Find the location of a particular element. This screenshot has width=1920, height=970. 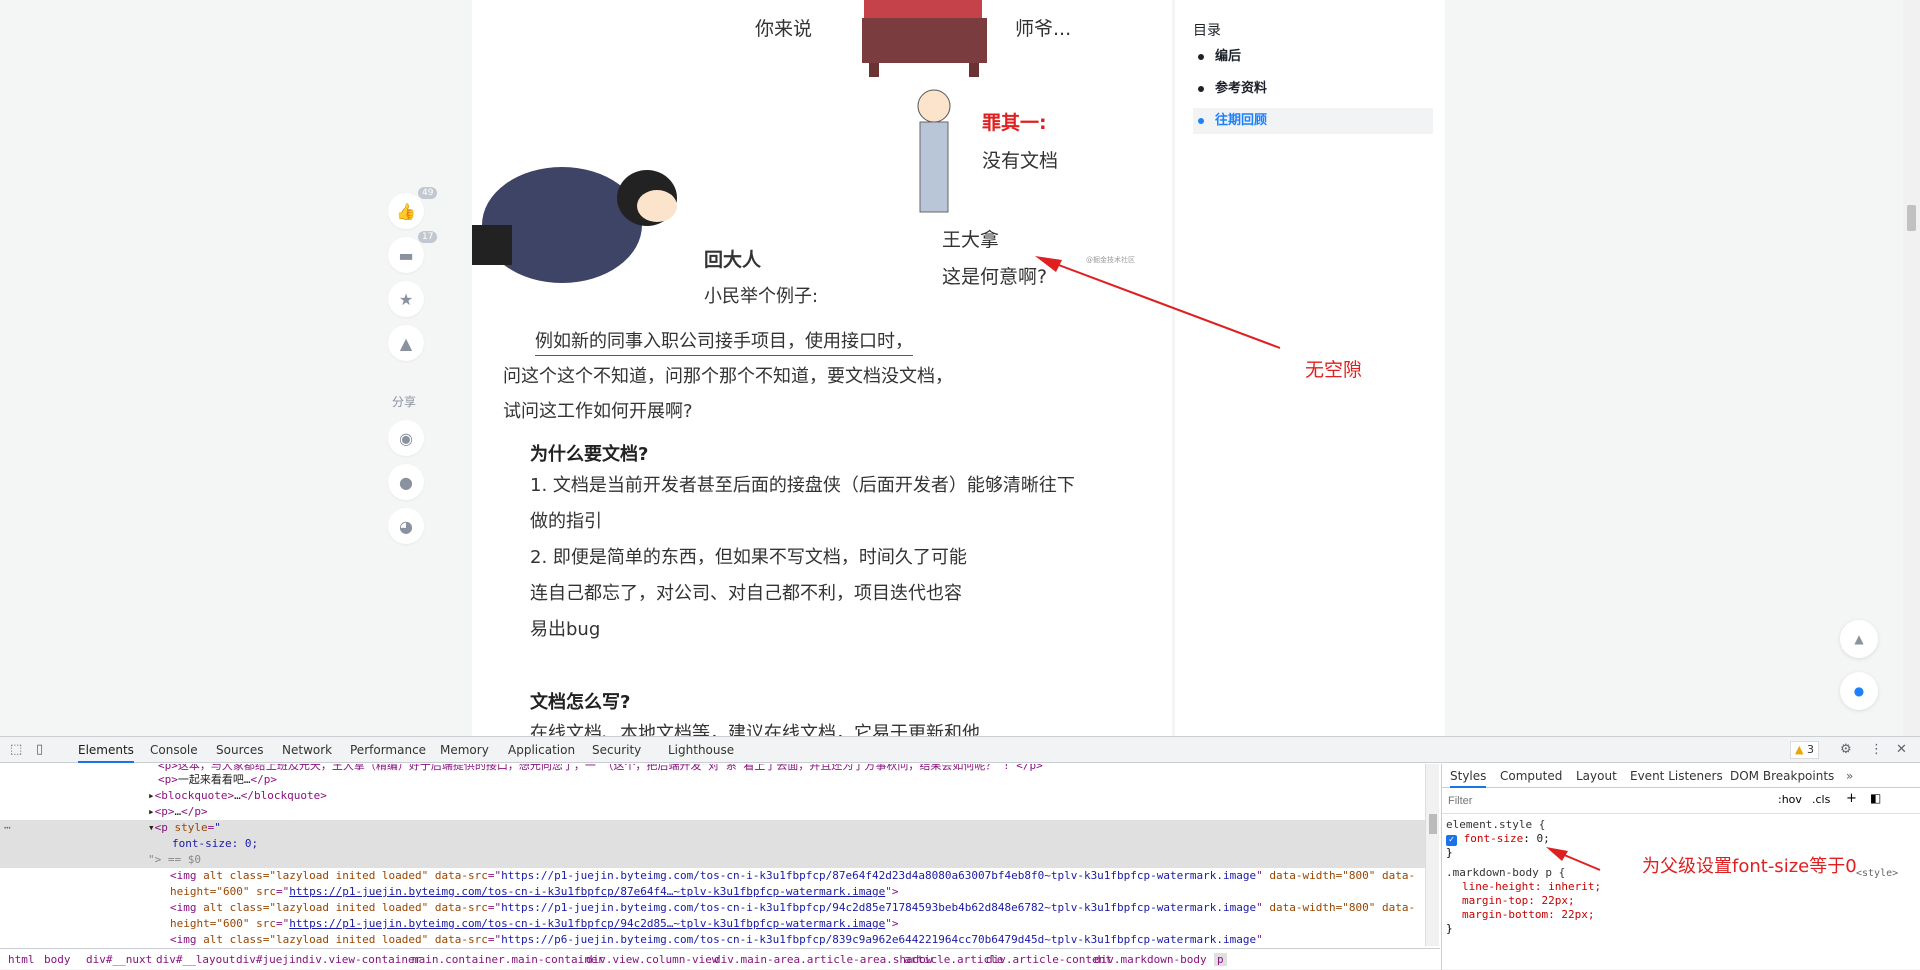

node-ellipsis: ⋯ is located at coordinates (7, 828).